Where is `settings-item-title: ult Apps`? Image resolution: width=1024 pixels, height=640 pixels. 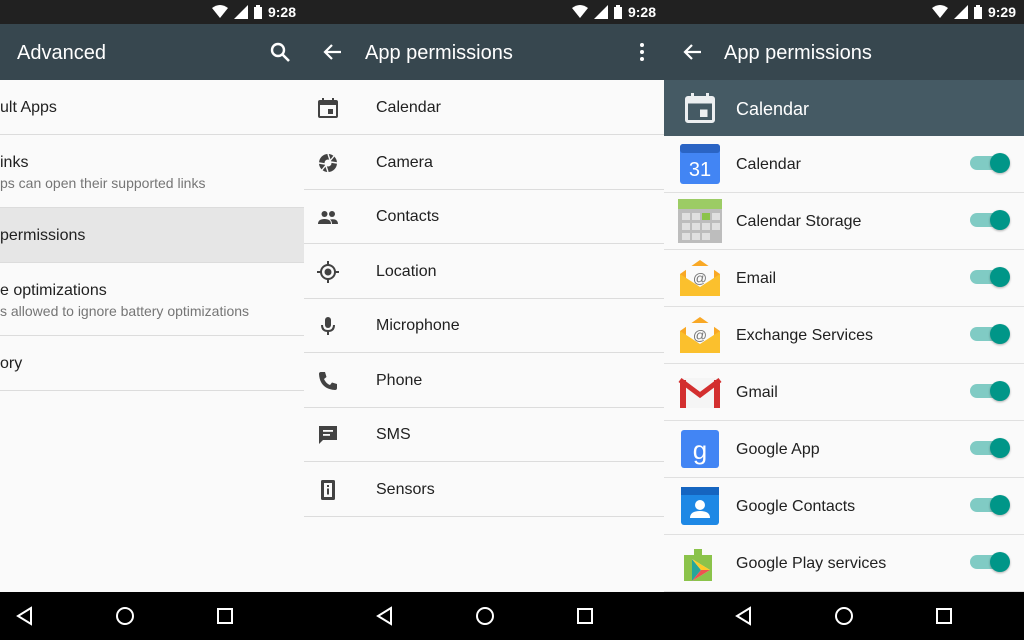 settings-item-title: ult Apps is located at coordinates (28, 107).